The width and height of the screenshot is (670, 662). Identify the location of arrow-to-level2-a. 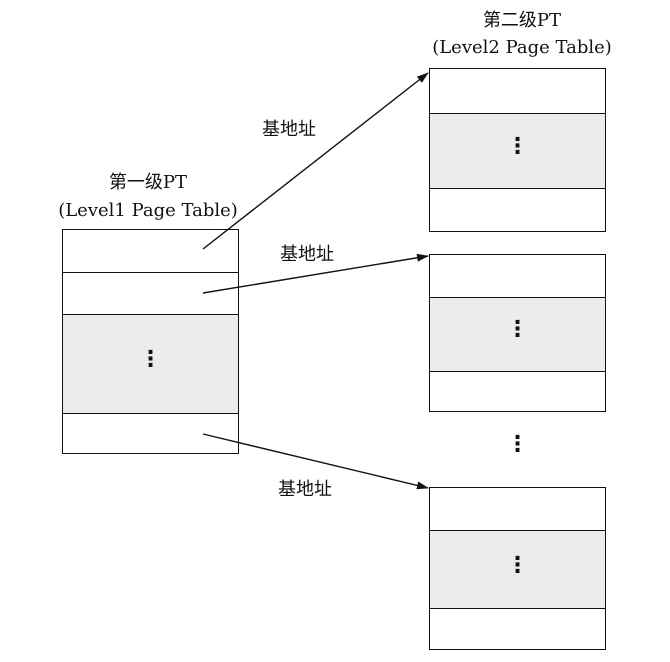
(315, 161).